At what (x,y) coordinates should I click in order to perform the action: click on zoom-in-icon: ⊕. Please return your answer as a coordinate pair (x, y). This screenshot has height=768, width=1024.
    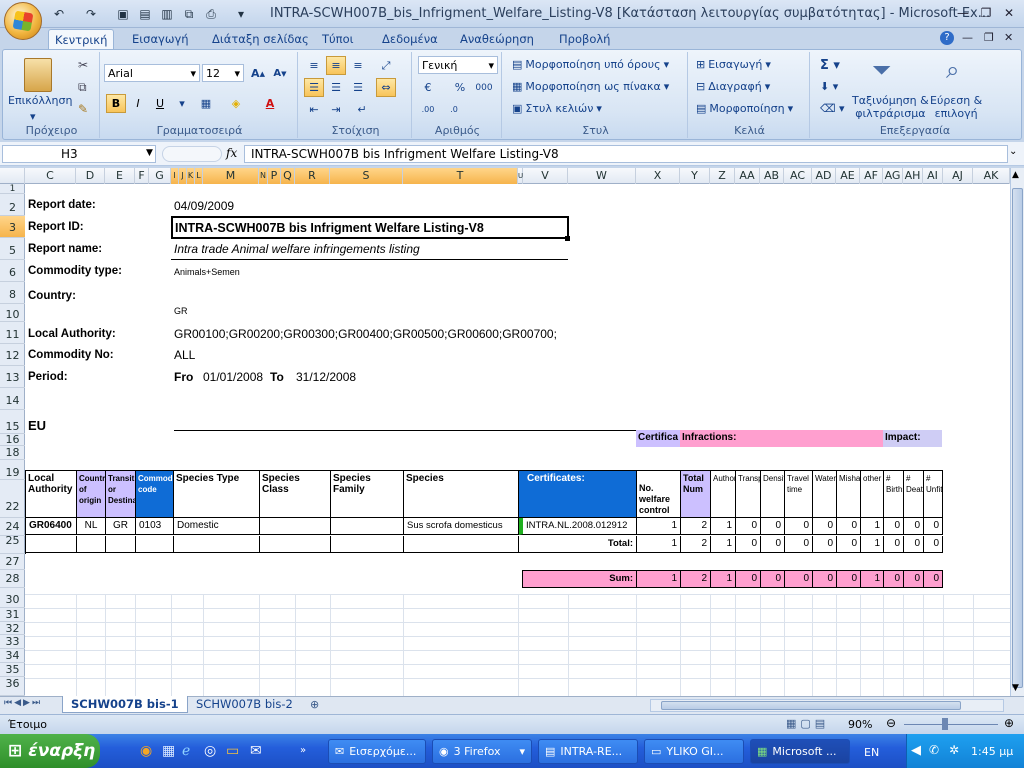
    Looking at the image, I should click on (1009, 723).